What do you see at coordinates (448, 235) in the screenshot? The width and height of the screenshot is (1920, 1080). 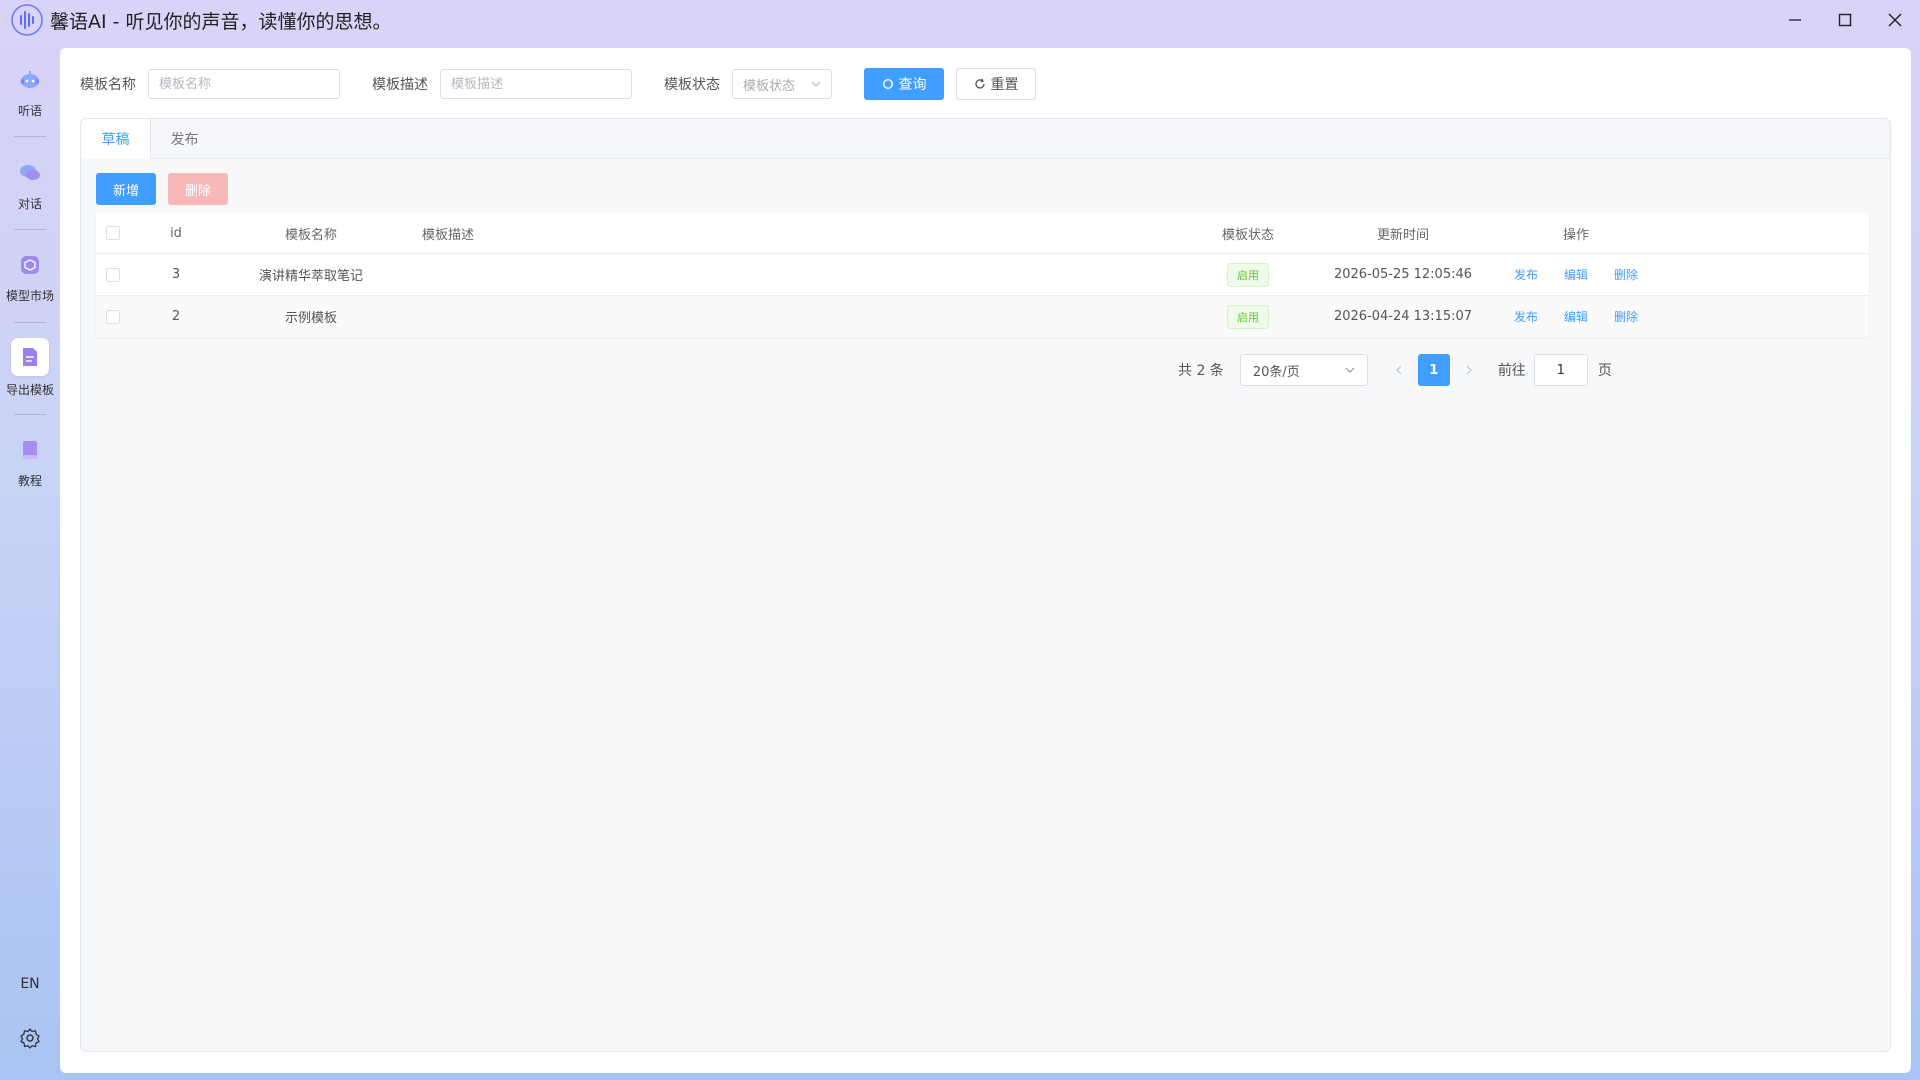 I see `header-desc: 模板描述` at bounding box center [448, 235].